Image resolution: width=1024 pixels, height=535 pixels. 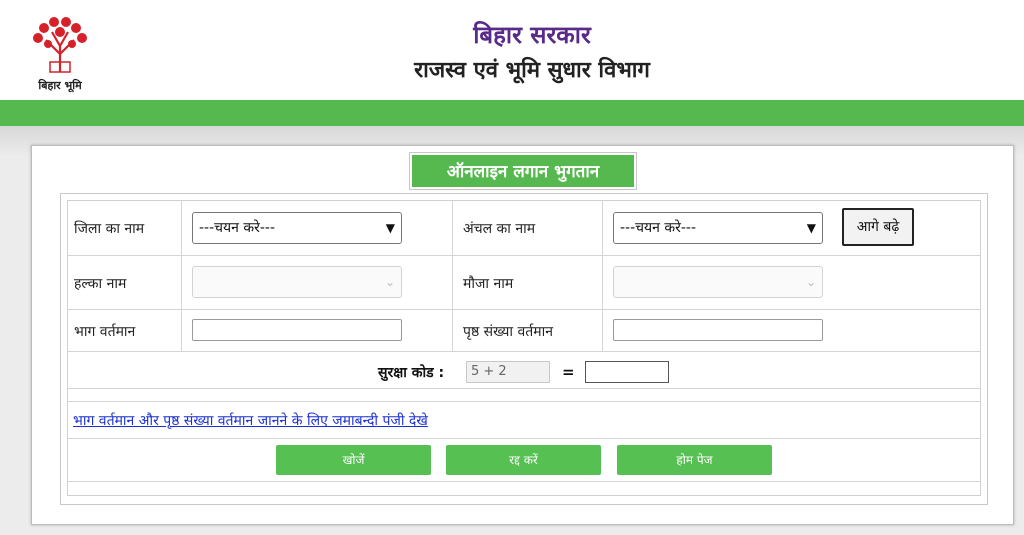 I want to click on mauja-label: मौजा नाम, so click(x=488, y=284).